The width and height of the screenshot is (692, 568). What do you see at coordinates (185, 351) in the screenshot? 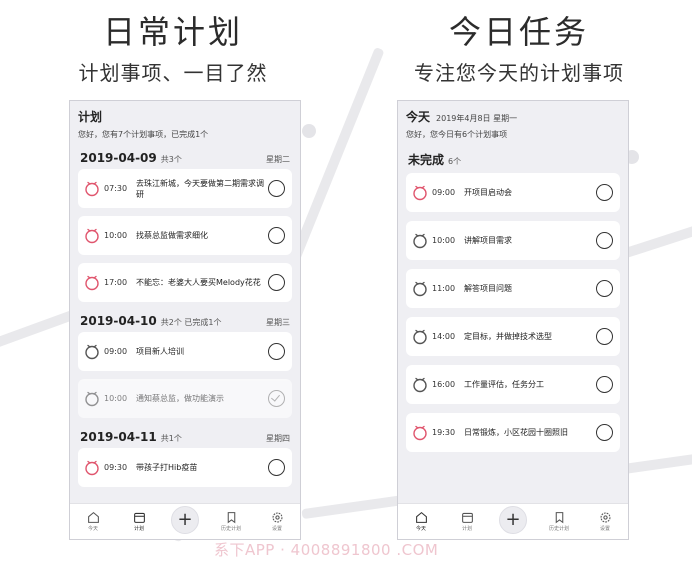
I see `task-item: 09:00 项目新人培训` at bounding box center [185, 351].